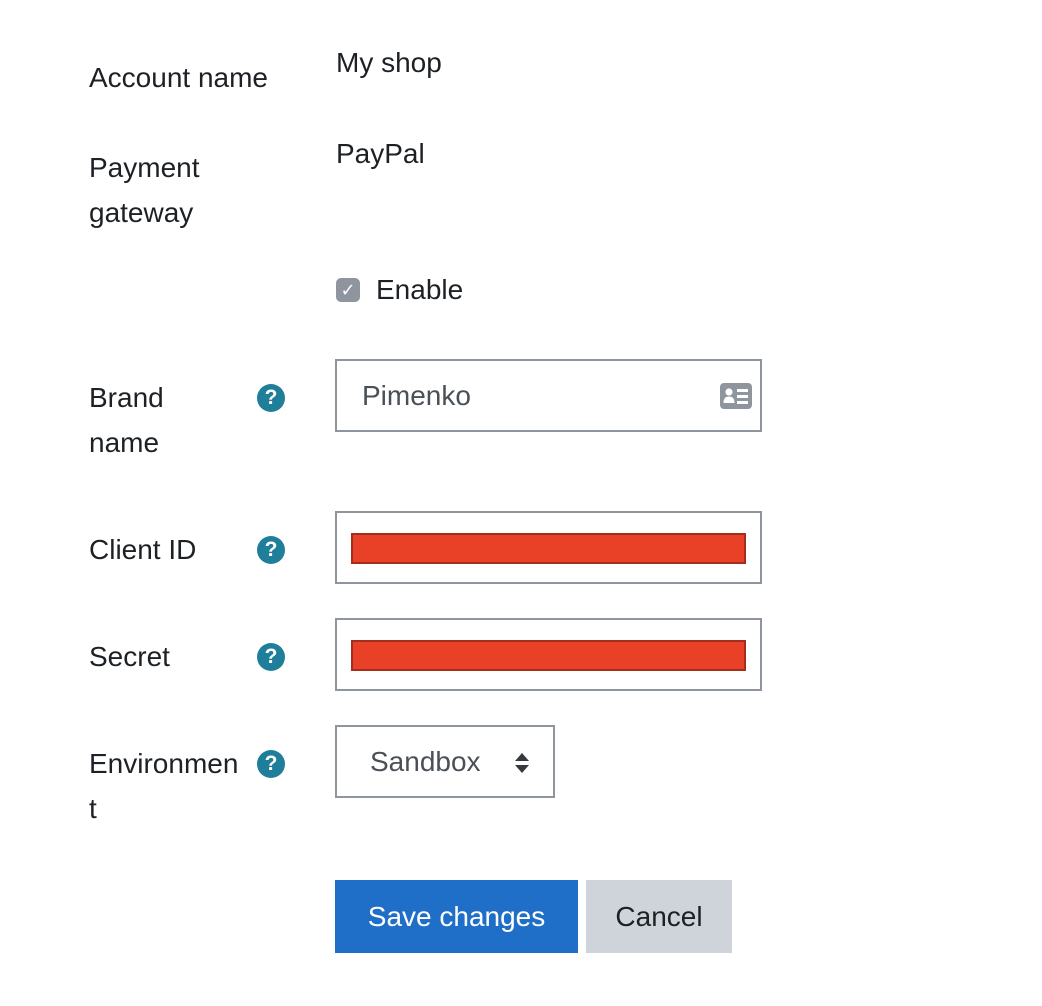  I want to click on brand-name-input: Pimenko, so click(548, 395).